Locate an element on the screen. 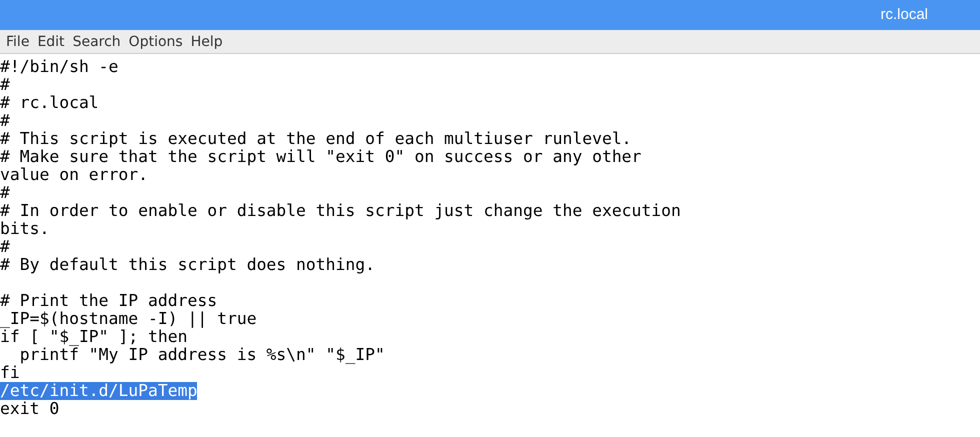 The height and width of the screenshot is (437, 980). code-line: printf "My IP address is %s\n" "$_IP" is located at coordinates (202, 355).